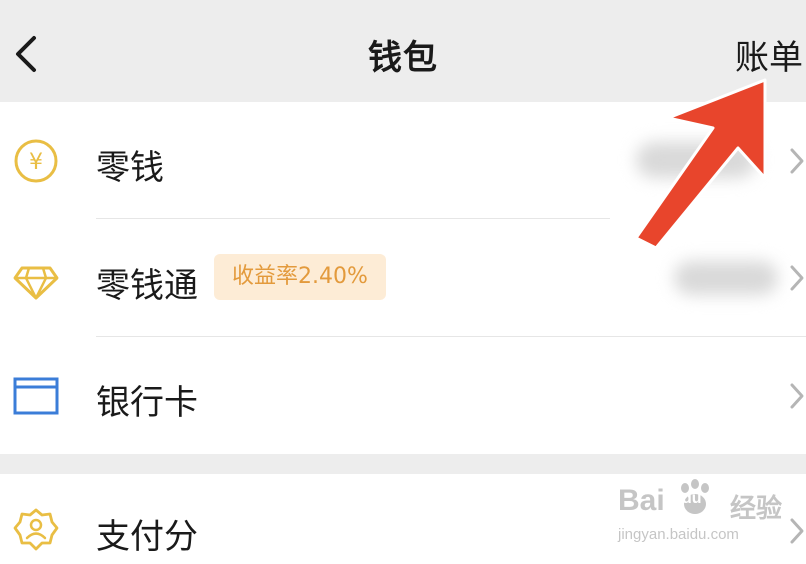  What do you see at coordinates (36, 529) in the screenshot?
I see `pay-score-icon` at bounding box center [36, 529].